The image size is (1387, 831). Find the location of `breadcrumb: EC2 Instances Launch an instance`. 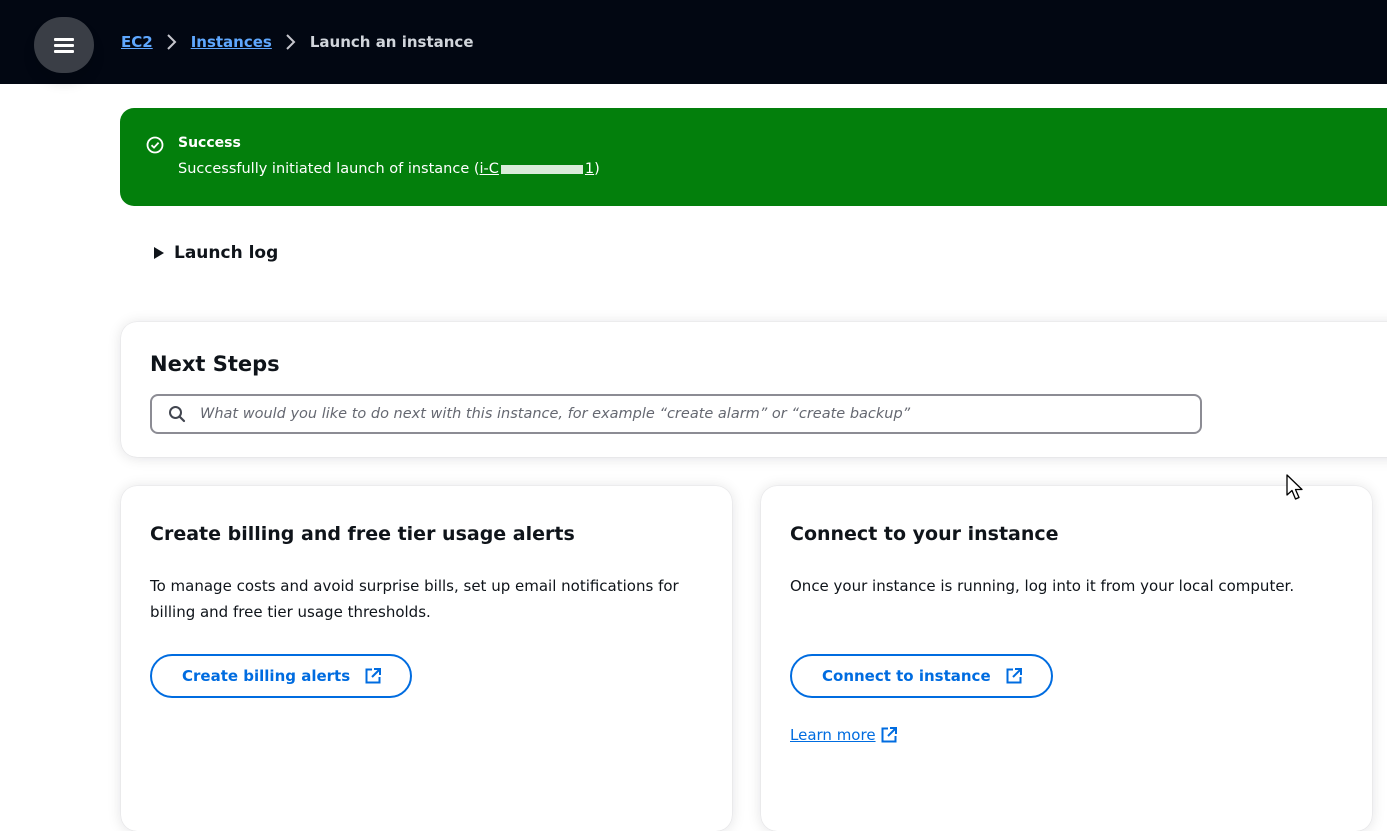

breadcrumb: EC2 Instances Launch an instance is located at coordinates (297, 42).